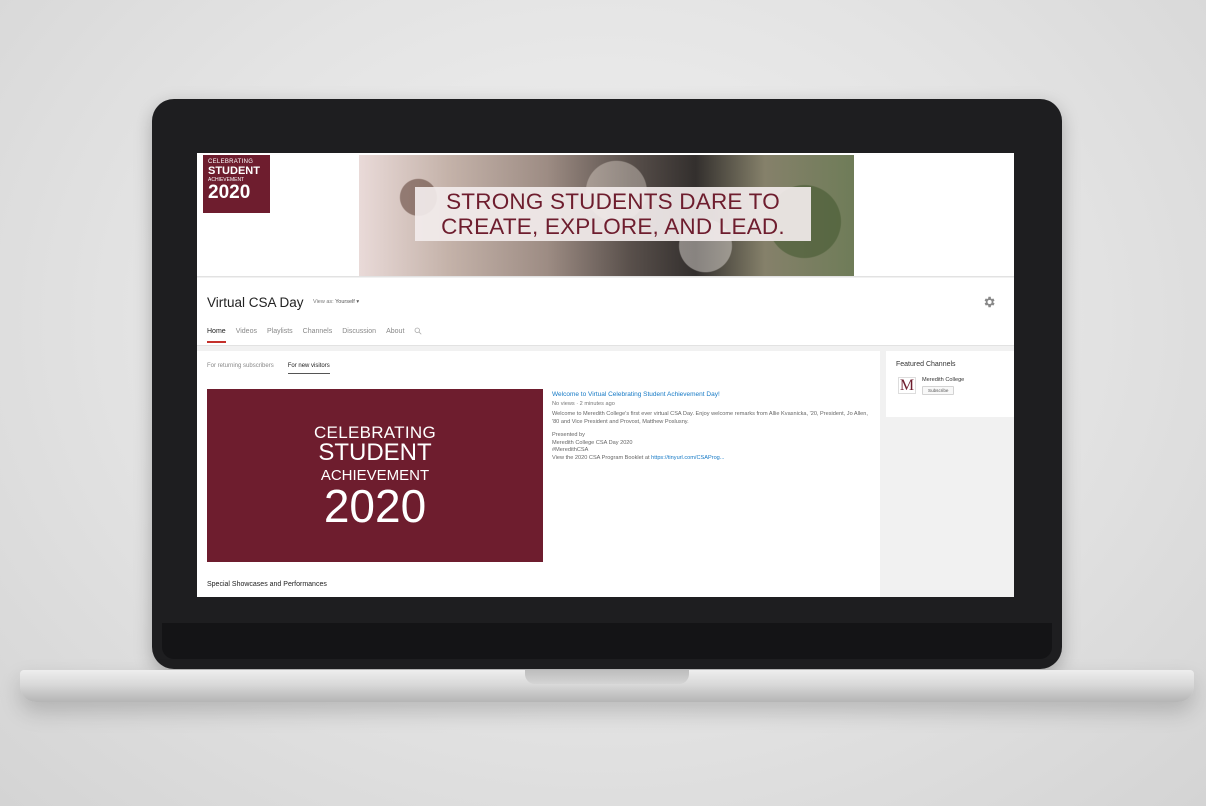 Image resolution: width=1206 pixels, height=806 pixels. I want to click on tab-home: Home, so click(216, 335).